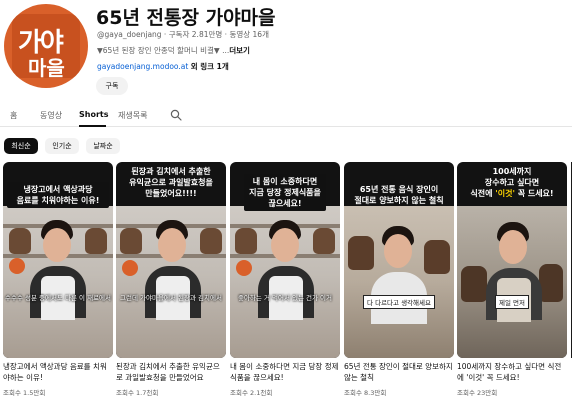 Image resolution: width=572 pixels, height=400 pixels. I want to click on channel-link-url: gayadoenjang.modoo.at, so click(142, 66).